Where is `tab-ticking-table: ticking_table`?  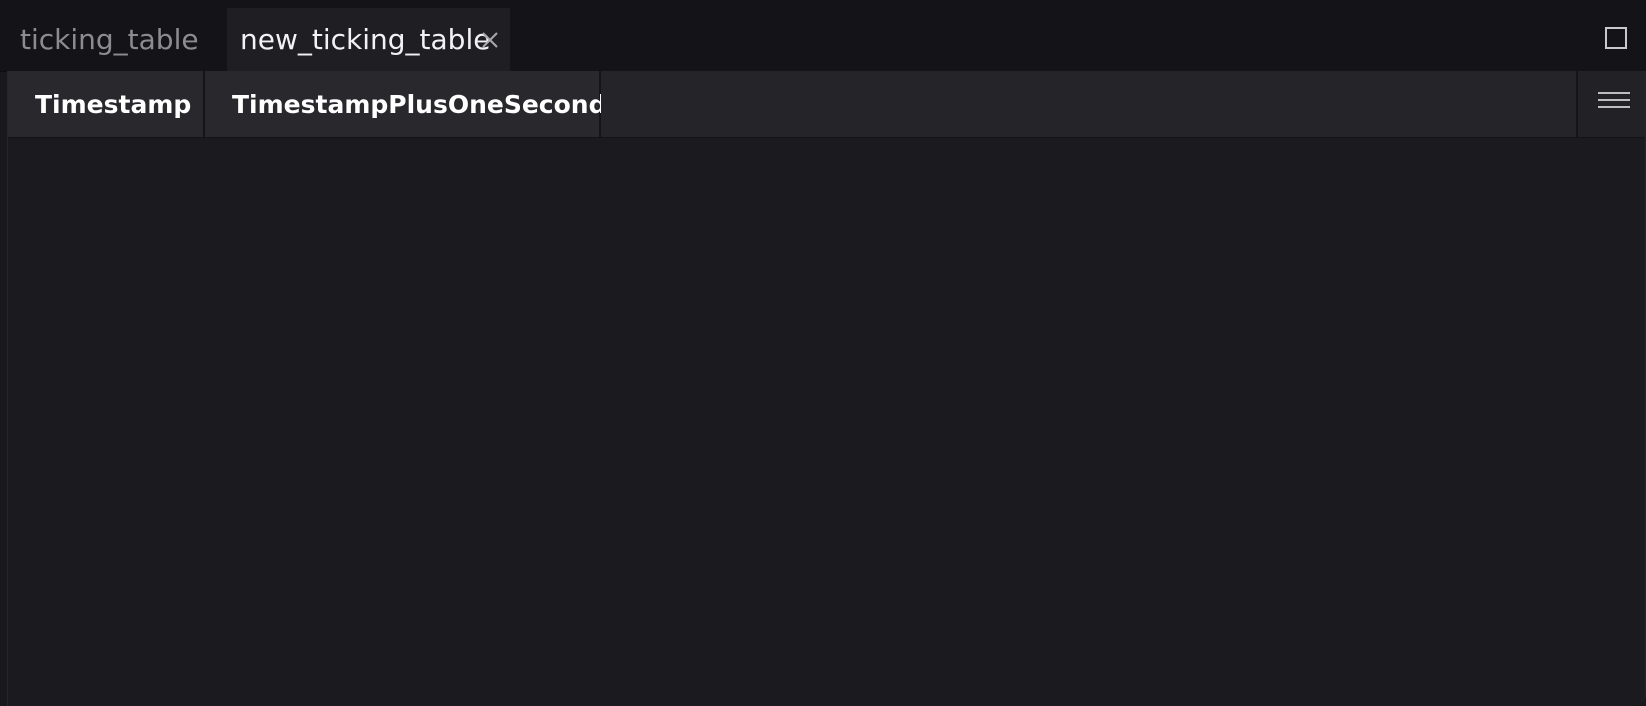
tab-ticking-table: ticking_table is located at coordinates (109, 39).